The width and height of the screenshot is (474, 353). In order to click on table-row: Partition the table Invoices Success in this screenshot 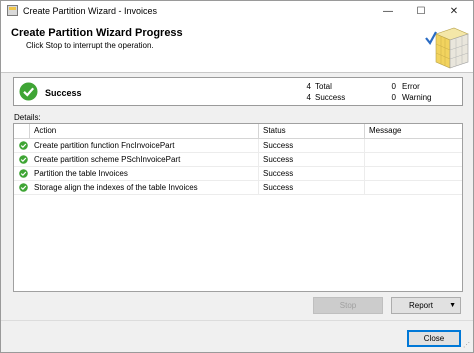, I will do `click(238, 174)`.